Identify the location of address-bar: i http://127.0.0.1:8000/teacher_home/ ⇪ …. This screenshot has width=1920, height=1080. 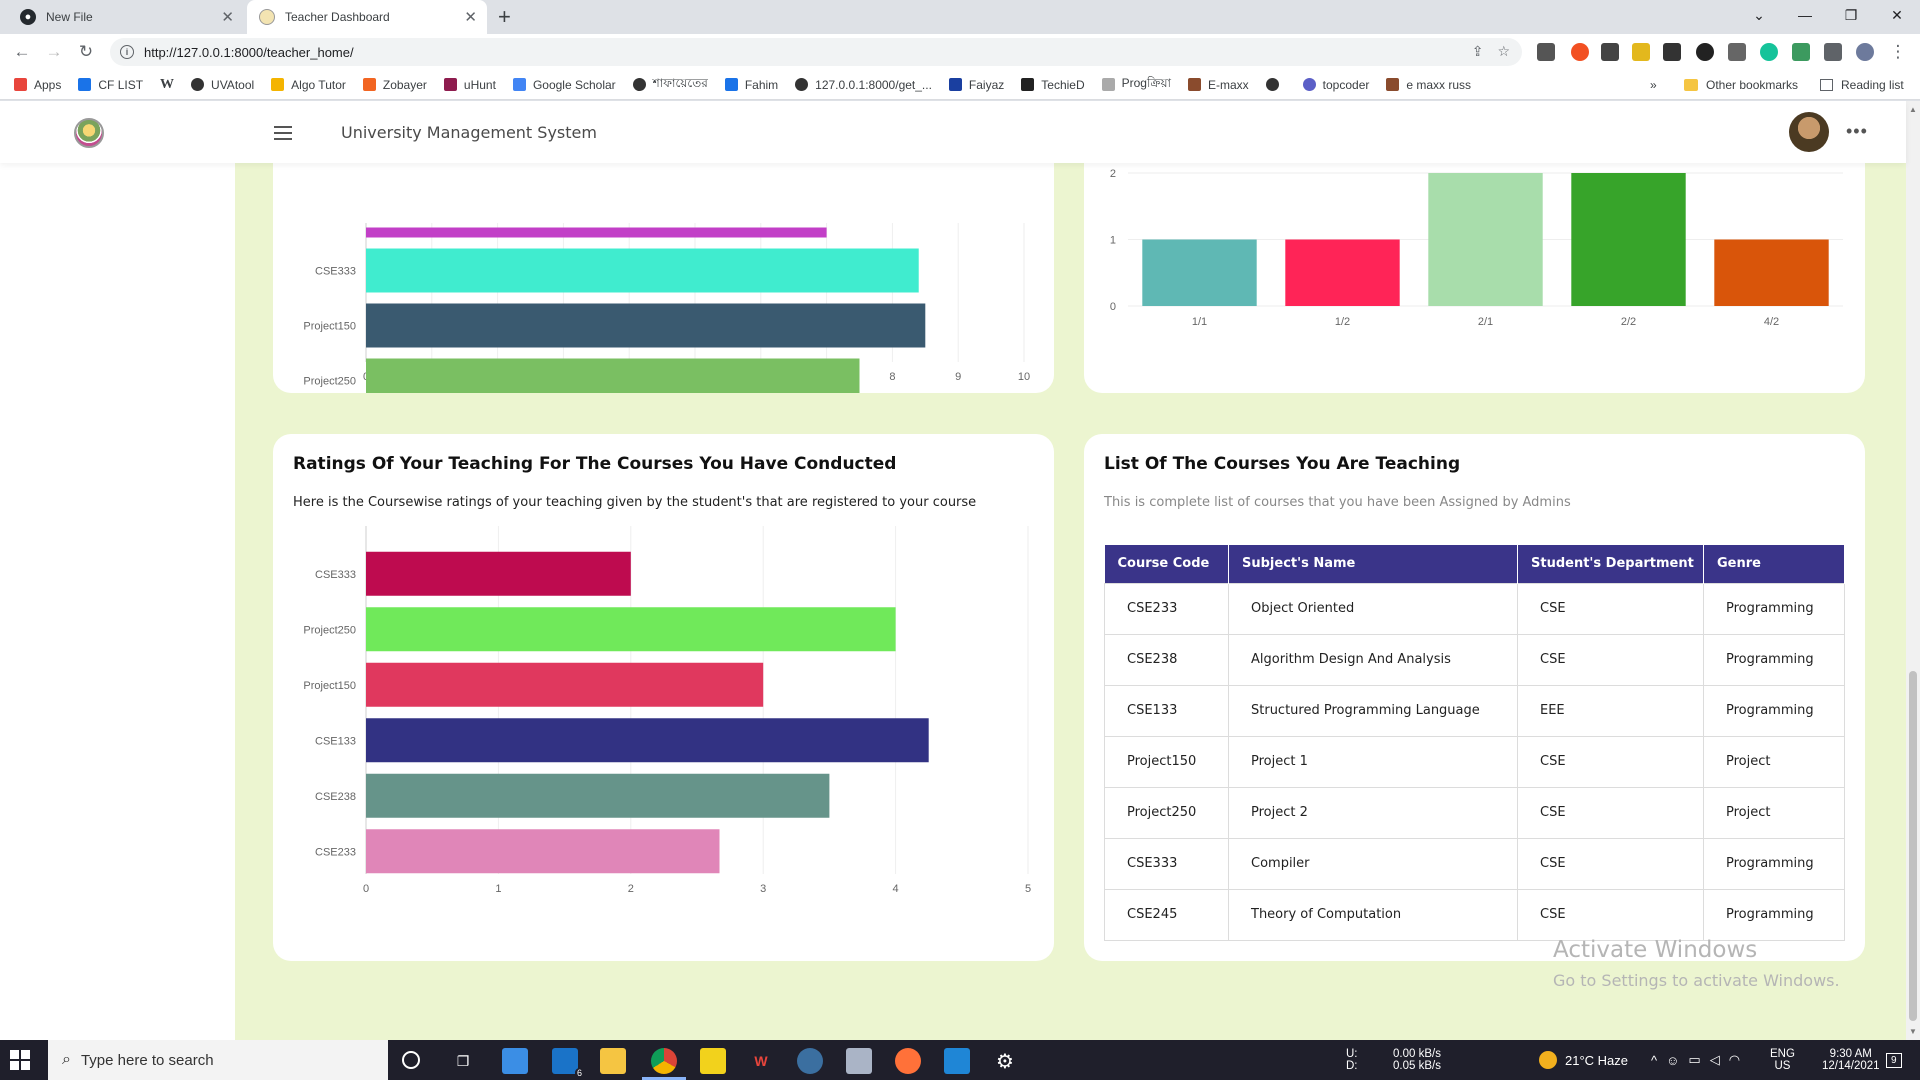
(816, 52).